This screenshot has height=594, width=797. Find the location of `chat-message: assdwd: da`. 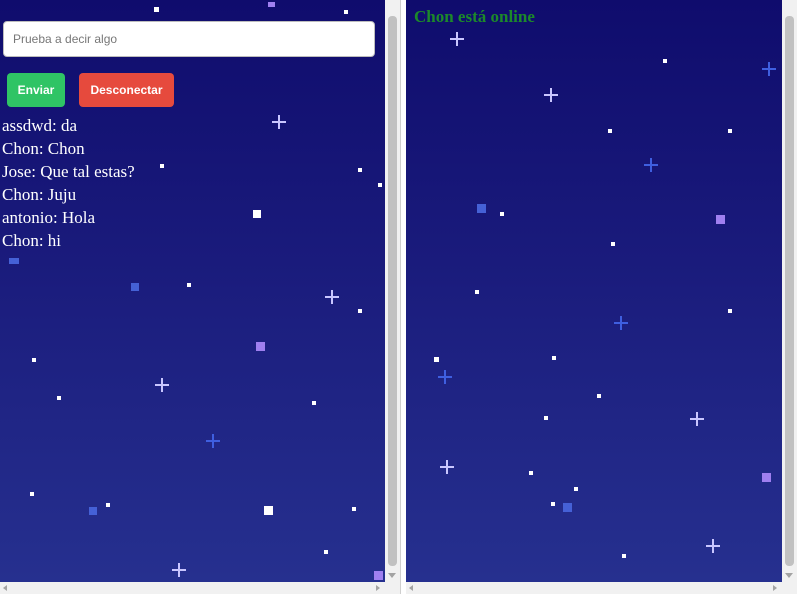

chat-message: assdwd: da is located at coordinates (40, 125).